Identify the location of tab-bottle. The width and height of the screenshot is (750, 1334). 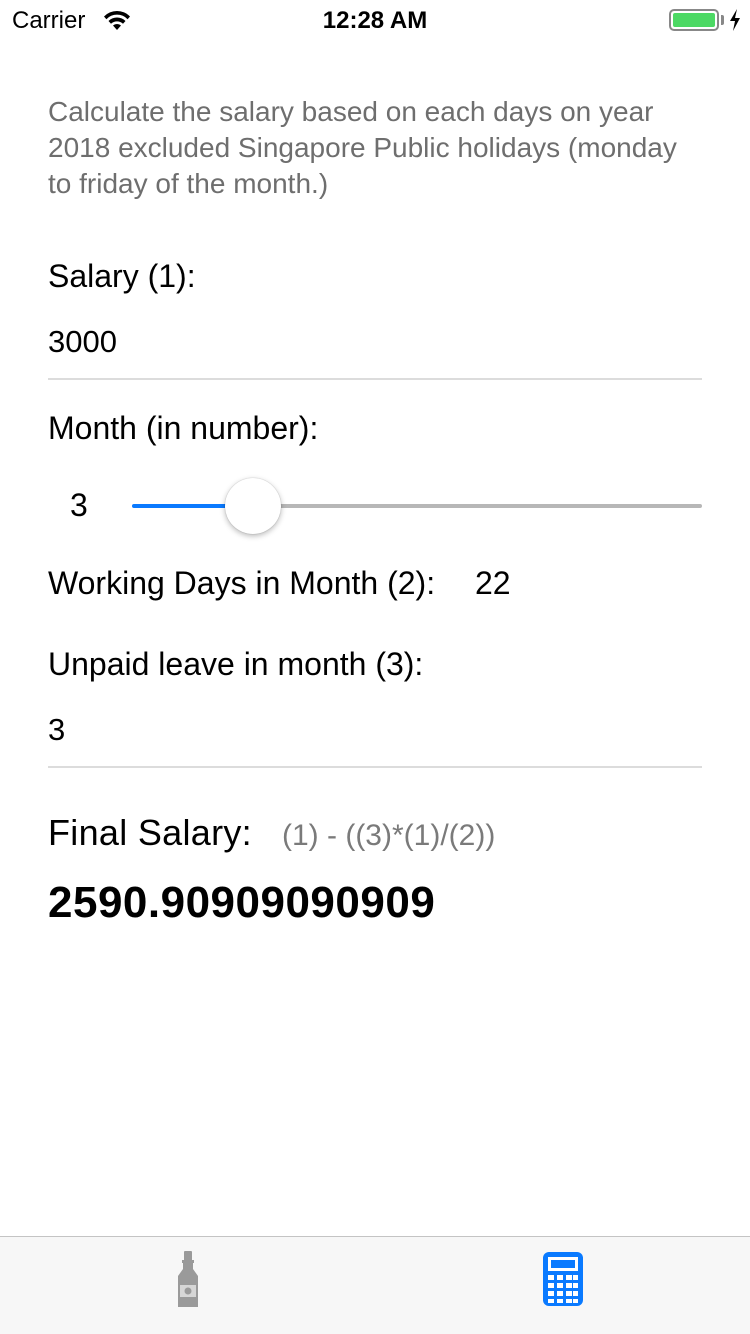
(188, 1279).